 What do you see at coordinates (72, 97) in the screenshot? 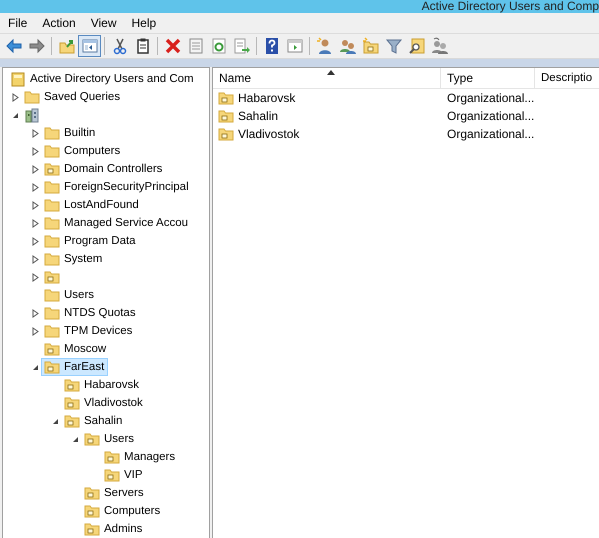
I see `tree-item: Saved Queries` at bounding box center [72, 97].